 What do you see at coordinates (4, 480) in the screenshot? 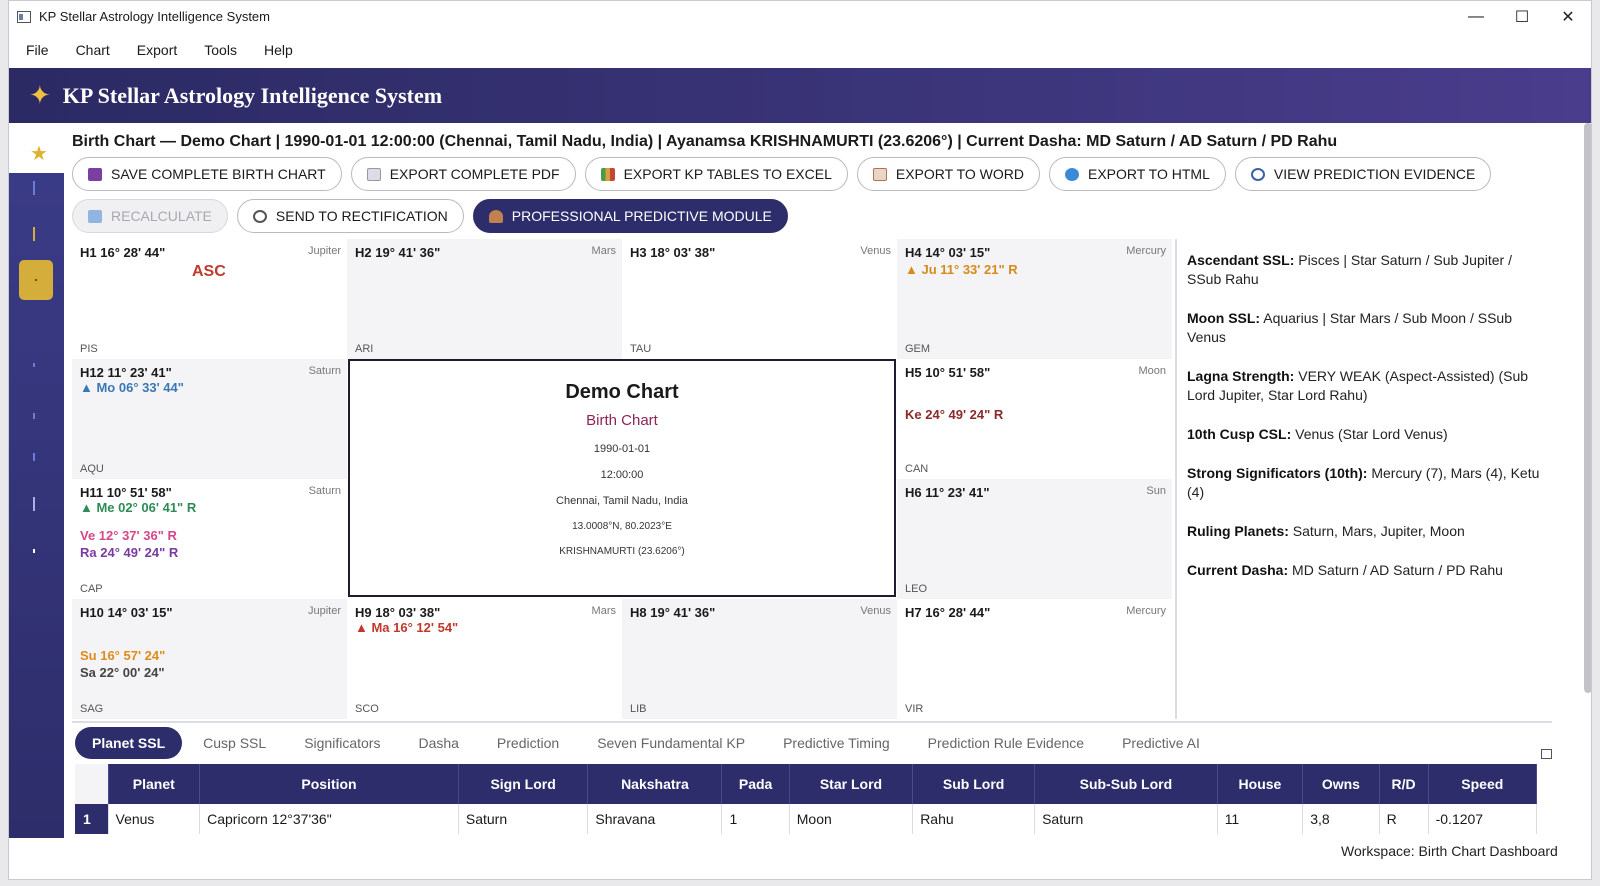
I see `background-window-strip` at bounding box center [4, 480].